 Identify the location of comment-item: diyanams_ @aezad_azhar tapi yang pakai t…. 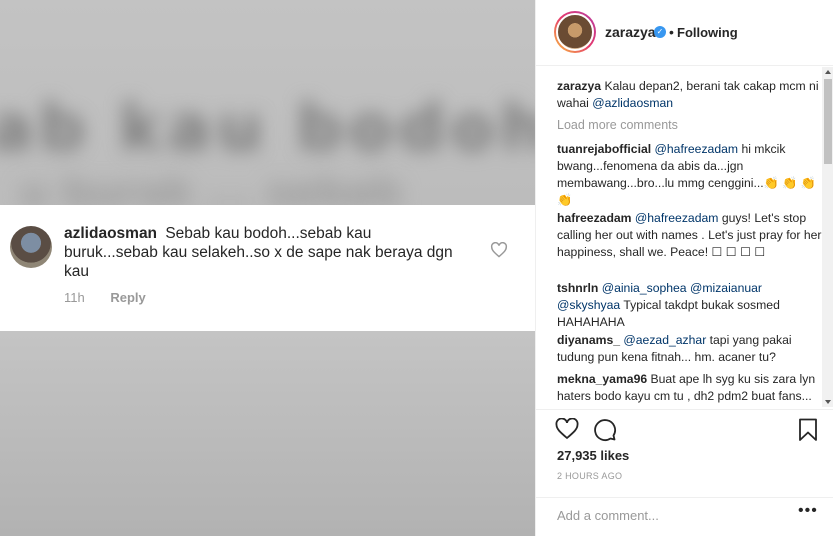
(689, 349).